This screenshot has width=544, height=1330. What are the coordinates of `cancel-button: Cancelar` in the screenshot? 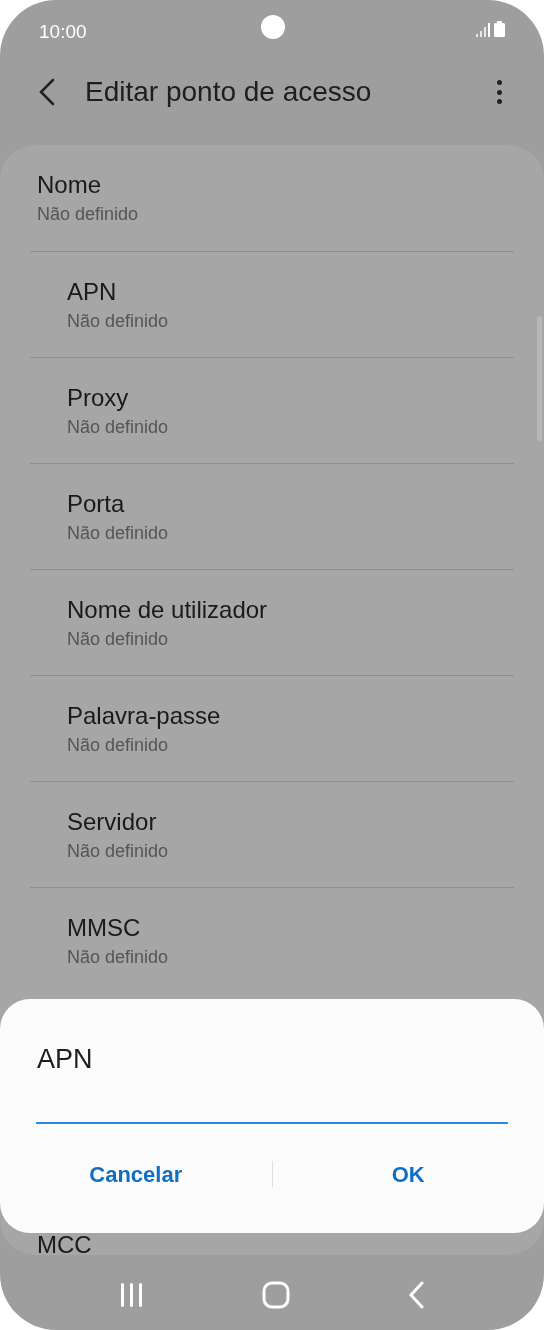 It's located at (136, 1174).